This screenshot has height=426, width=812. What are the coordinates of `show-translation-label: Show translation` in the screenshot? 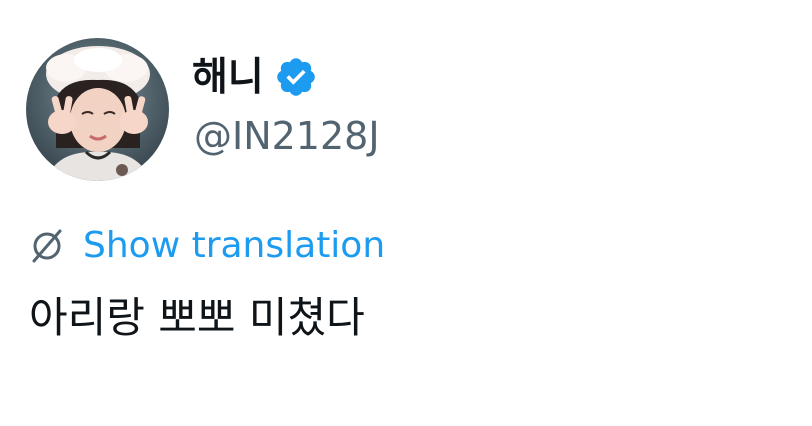 It's located at (234, 246).